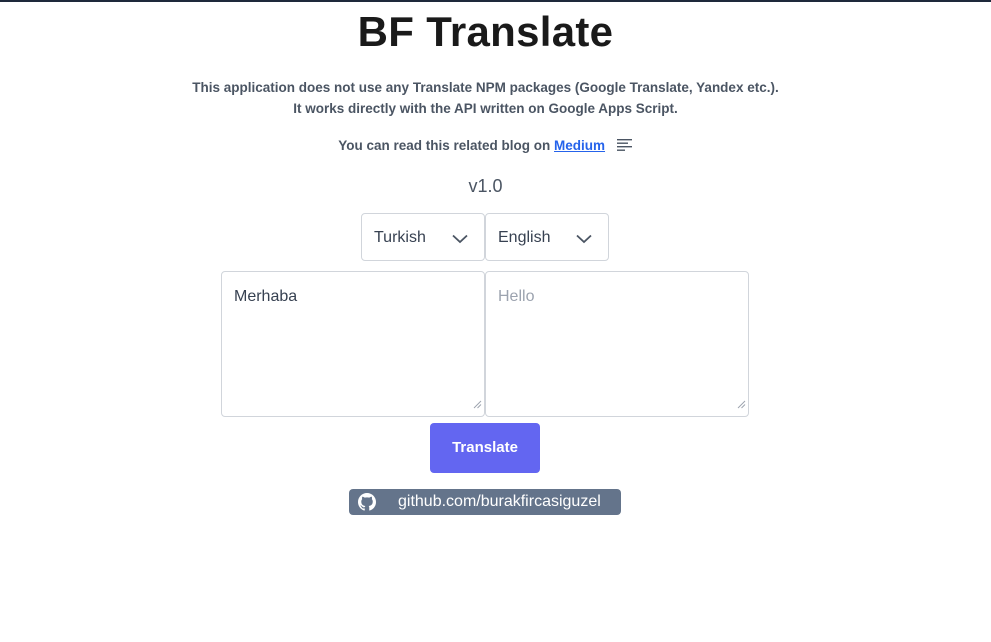 This screenshot has height=642, width=991. What do you see at coordinates (579, 145) in the screenshot?
I see `medium-link: Medium` at bounding box center [579, 145].